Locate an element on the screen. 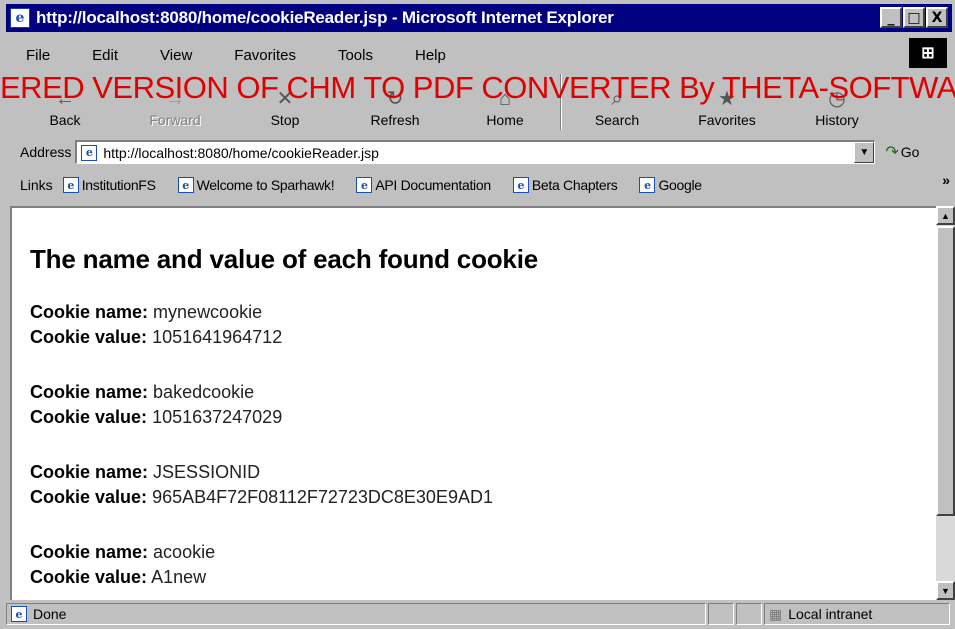  link-institutionfs: e InstitutionFS is located at coordinates (109, 185).